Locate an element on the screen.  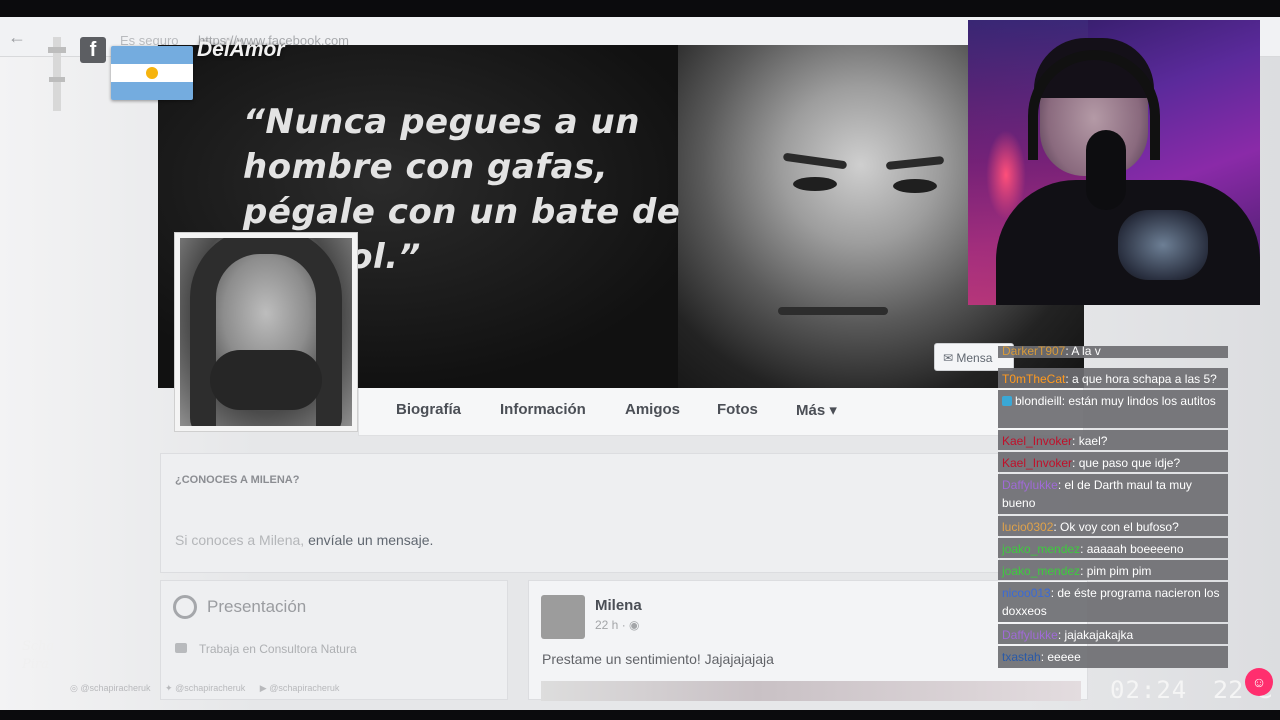
chat-text: : jajakajakajka is located at coordinates (1095, 635).